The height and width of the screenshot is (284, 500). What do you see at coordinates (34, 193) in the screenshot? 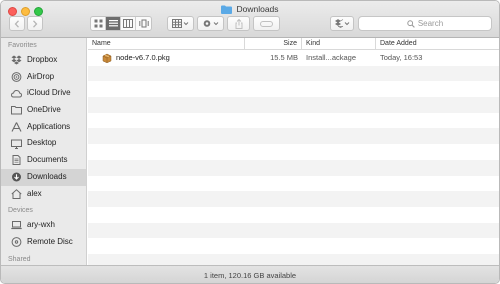
I see `sidebar-item-label: alex` at bounding box center [34, 193].